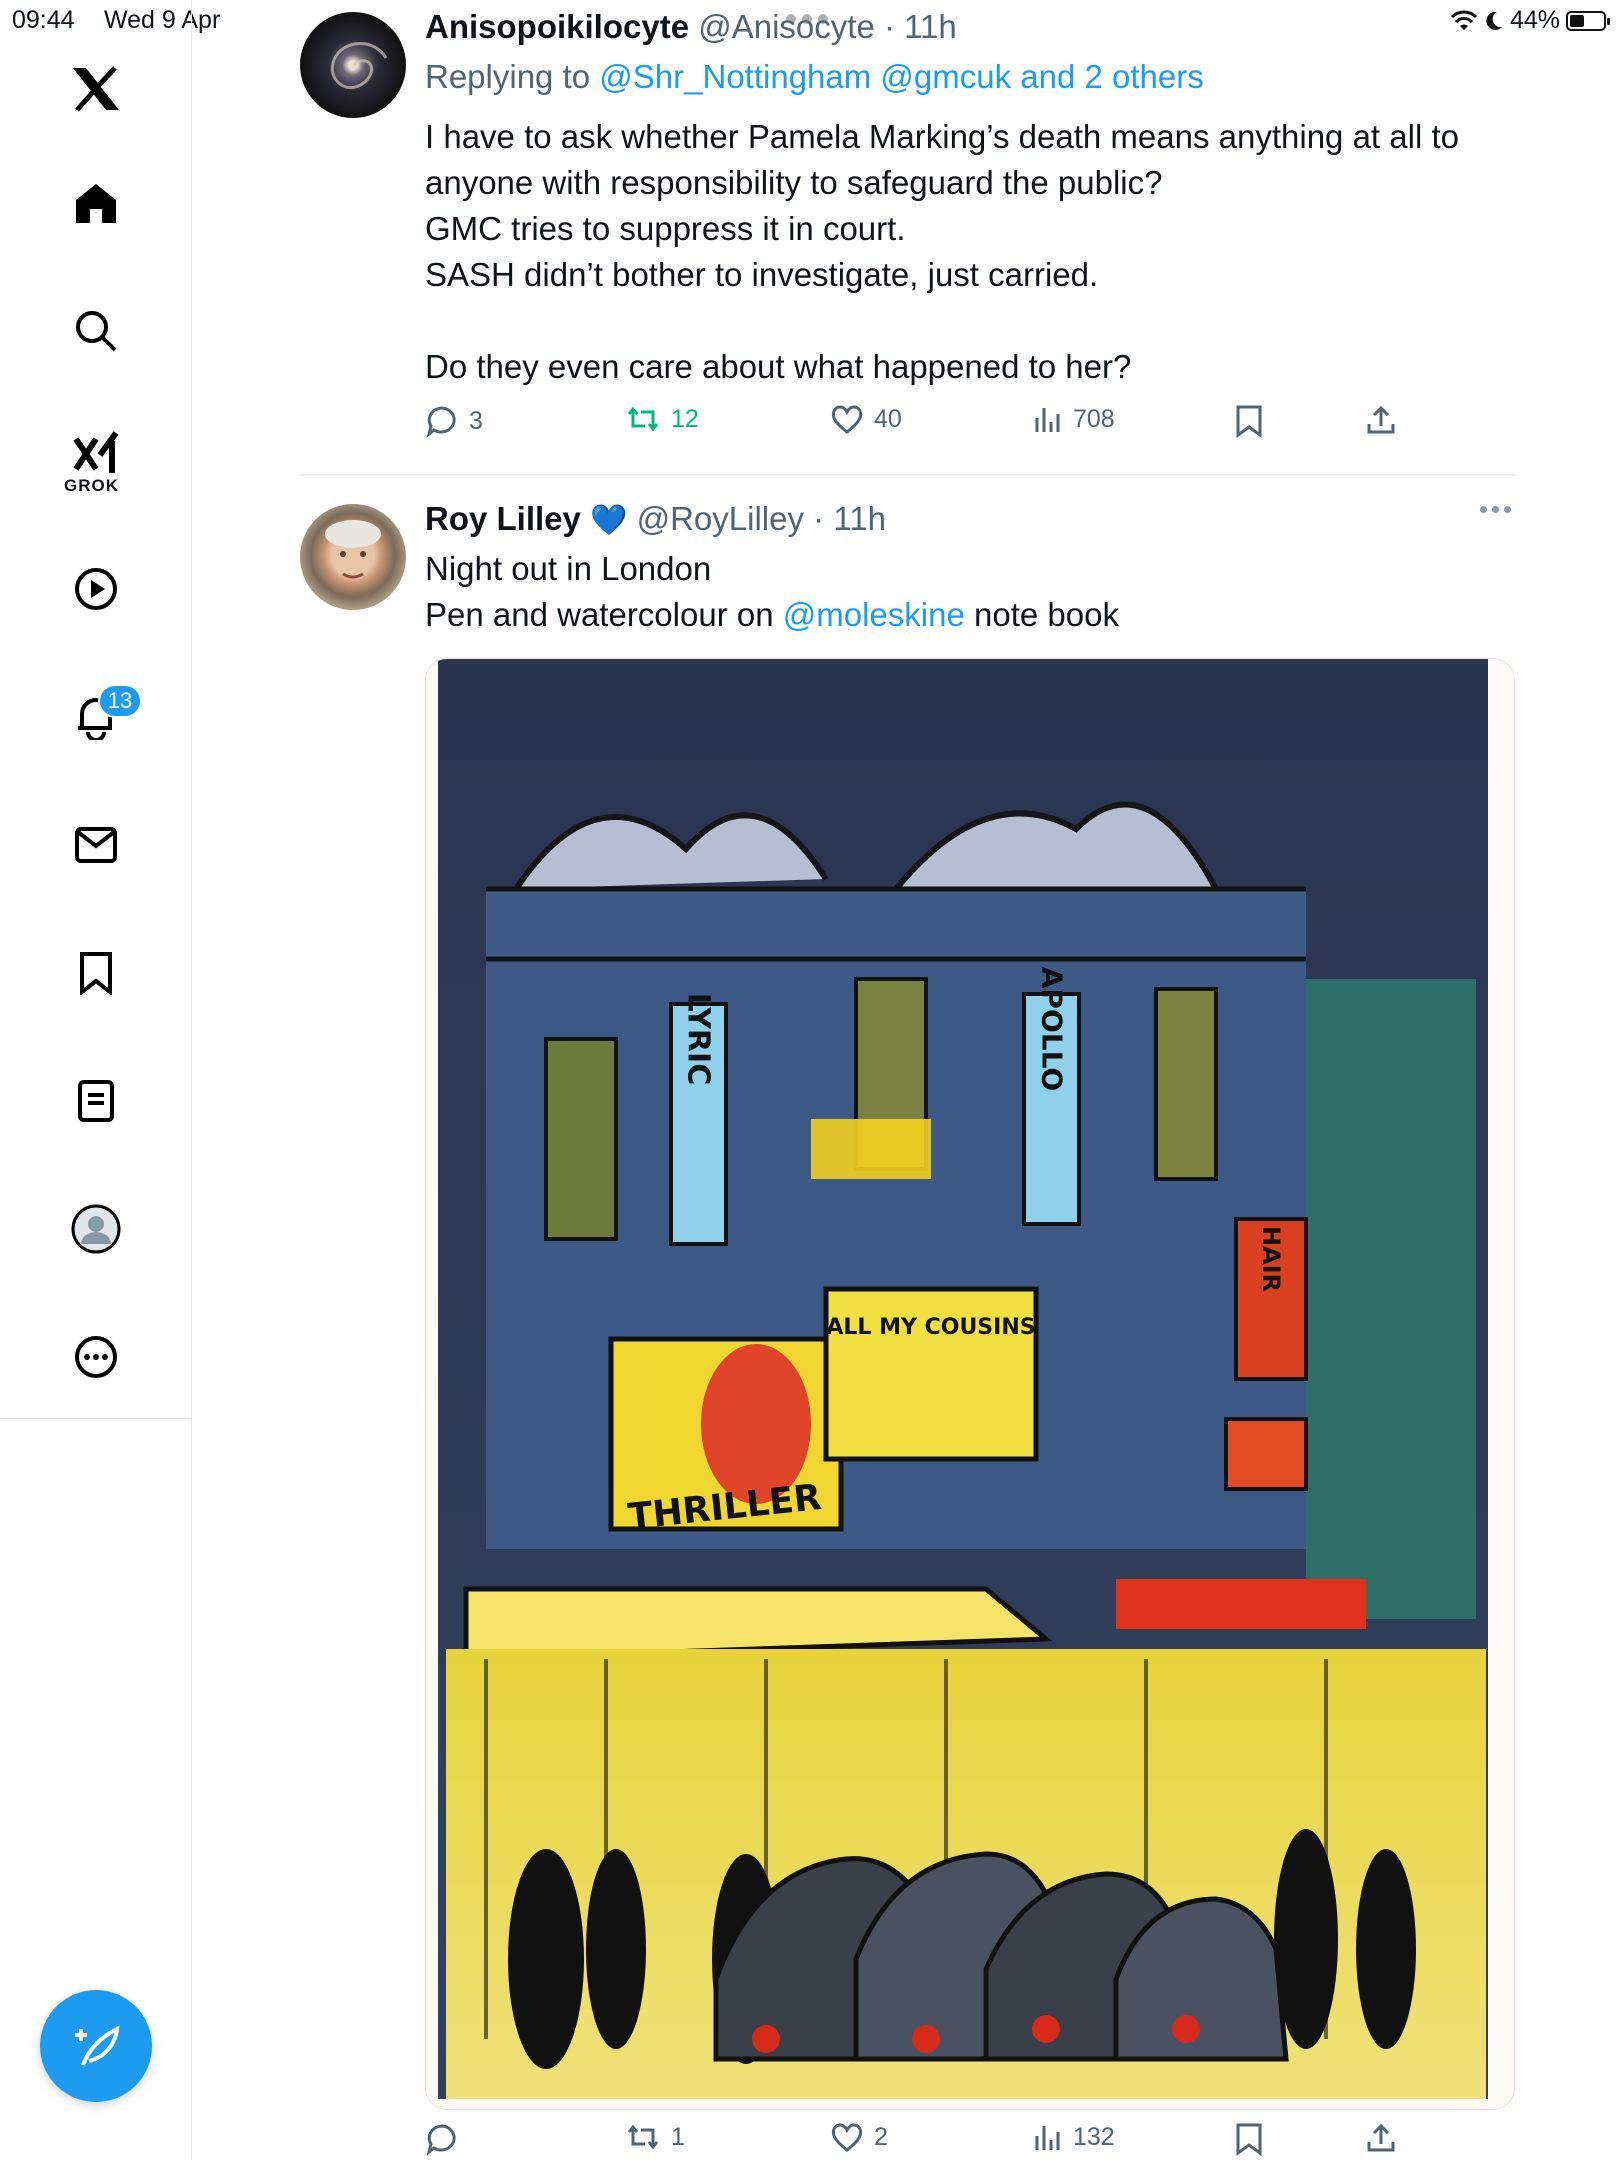 This screenshot has height=2166, width=1620. I want to click on sidebar: GROK 13, so click(96, 1080).